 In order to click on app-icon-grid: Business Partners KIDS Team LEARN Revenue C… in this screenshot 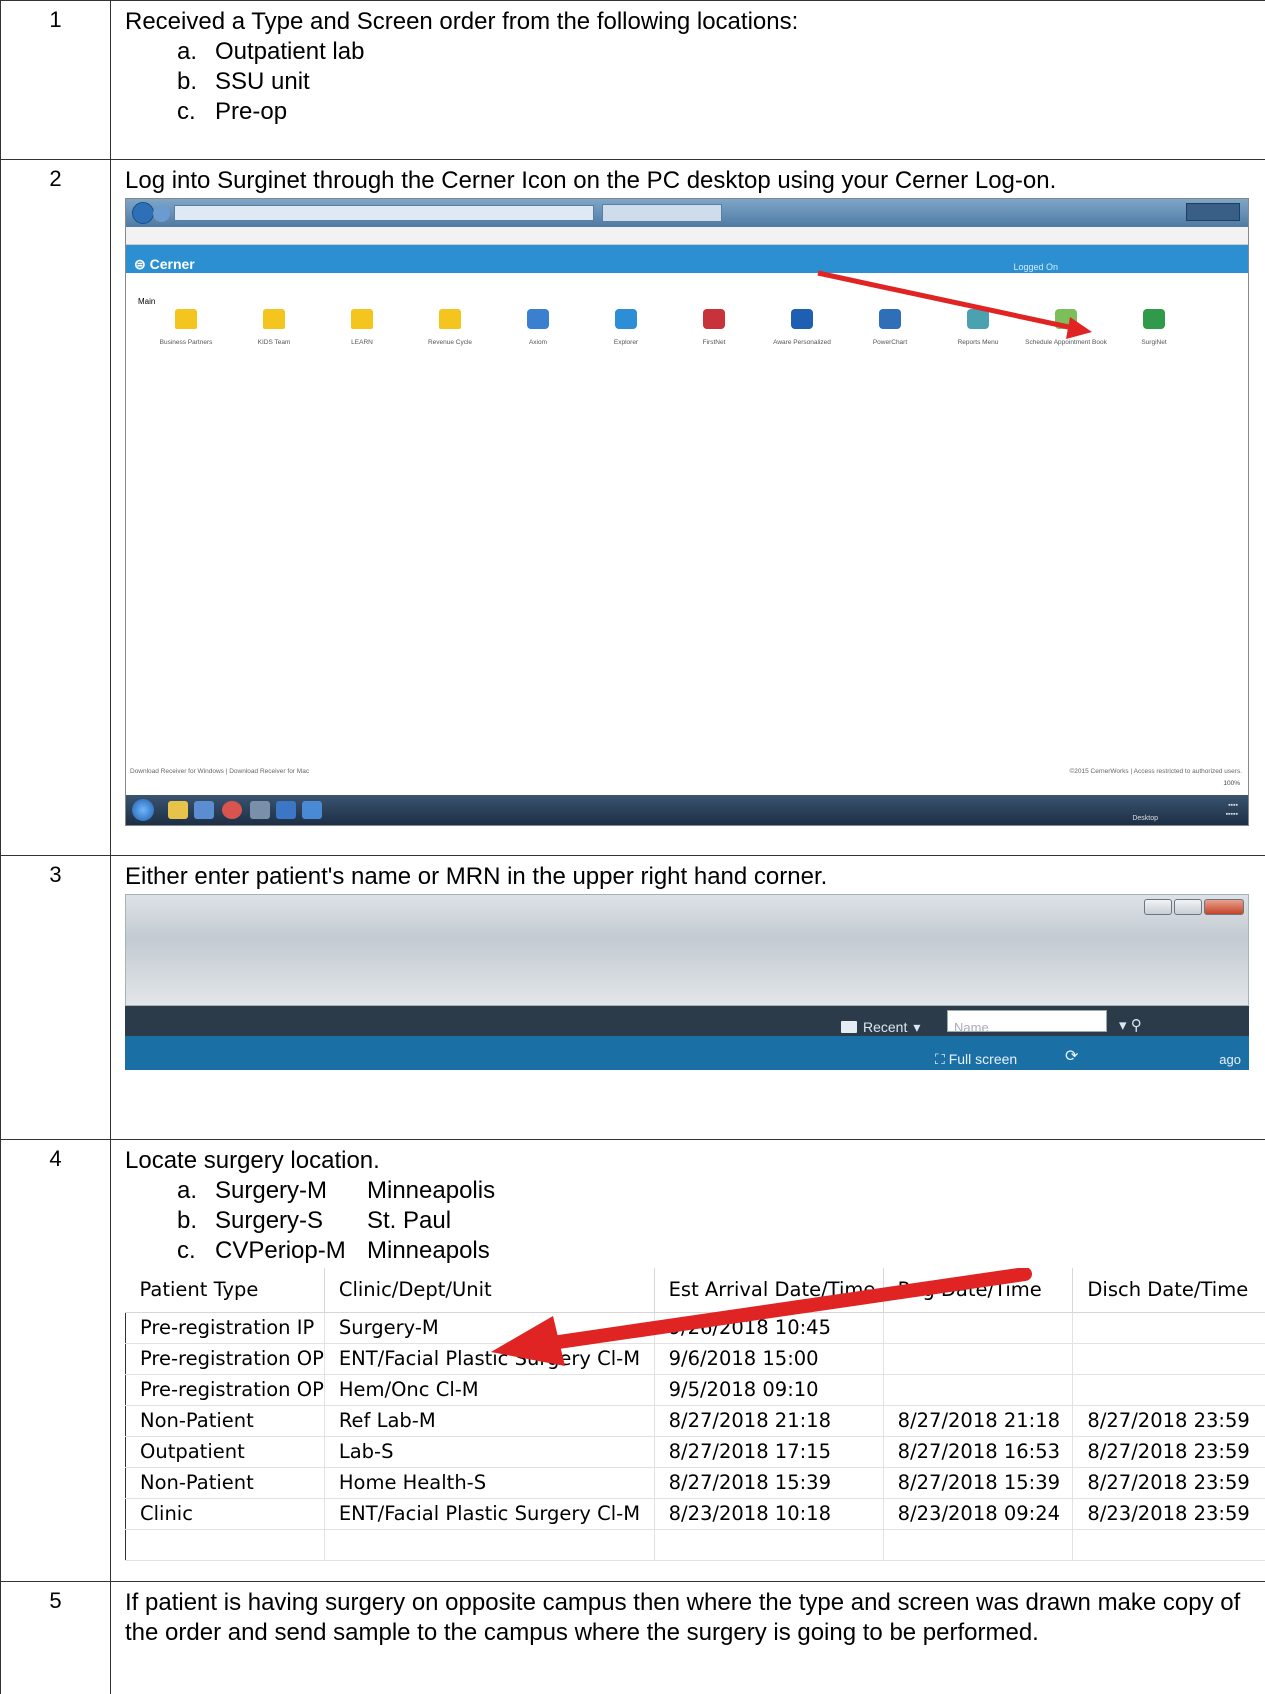, I will do `click(655, 339)`.